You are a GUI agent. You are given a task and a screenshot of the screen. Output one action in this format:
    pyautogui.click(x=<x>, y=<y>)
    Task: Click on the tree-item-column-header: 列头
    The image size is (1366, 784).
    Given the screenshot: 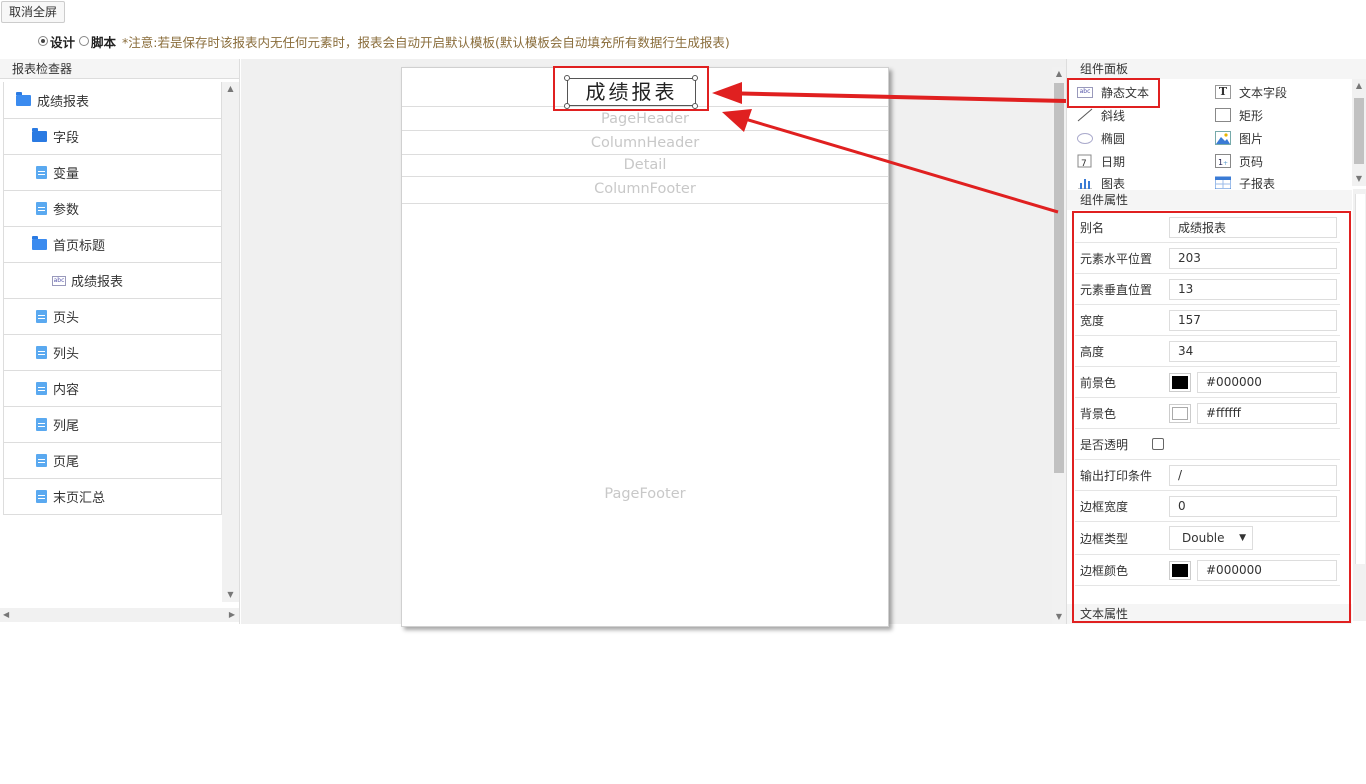 What is the action you would take?
    pyautogui.click(x=112, y=352)
    